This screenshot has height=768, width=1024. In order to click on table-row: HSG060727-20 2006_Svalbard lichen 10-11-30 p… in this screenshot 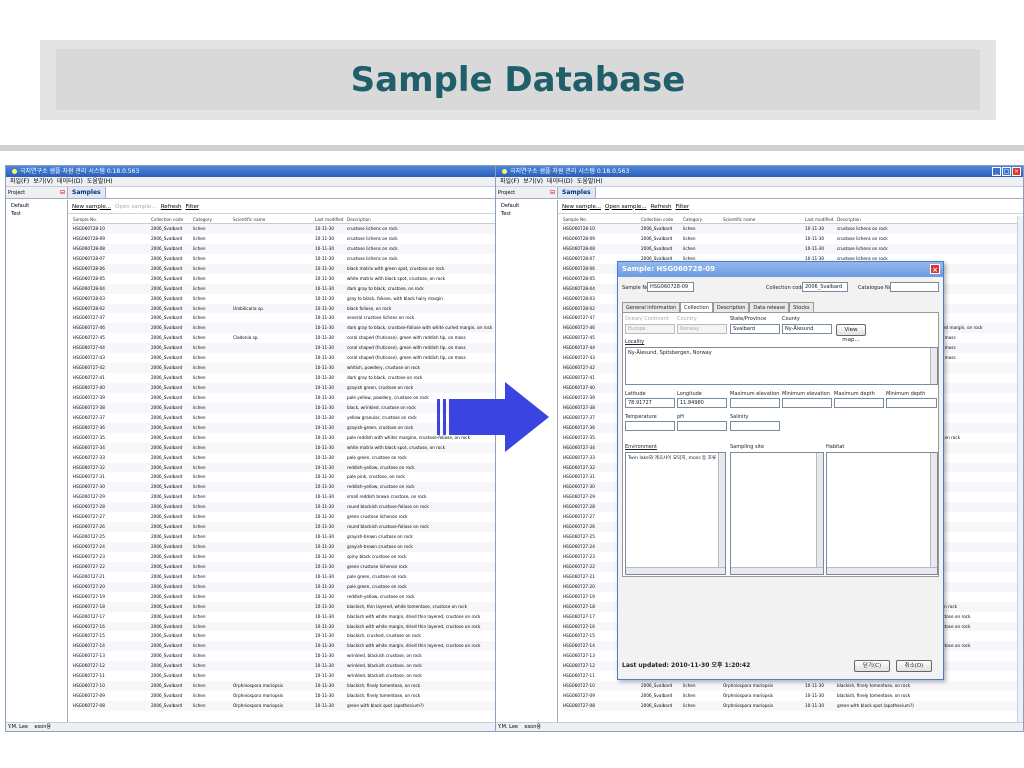, I will do `click(283, 586)`.